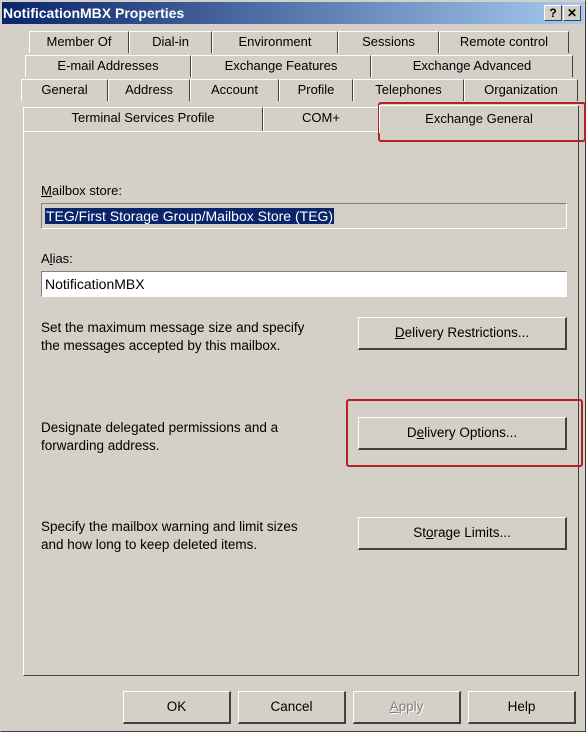  What do you see at coordinates (504, 42) in the screenshot?
I see `tab-remote-control: Remote control` at bounding box center [504, 42].